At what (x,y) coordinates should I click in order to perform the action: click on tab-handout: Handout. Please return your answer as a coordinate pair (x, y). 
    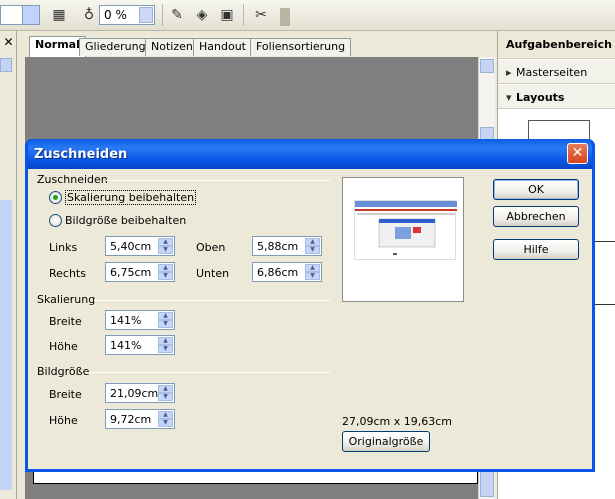
    Looking at the image, I should click on (222, 47).